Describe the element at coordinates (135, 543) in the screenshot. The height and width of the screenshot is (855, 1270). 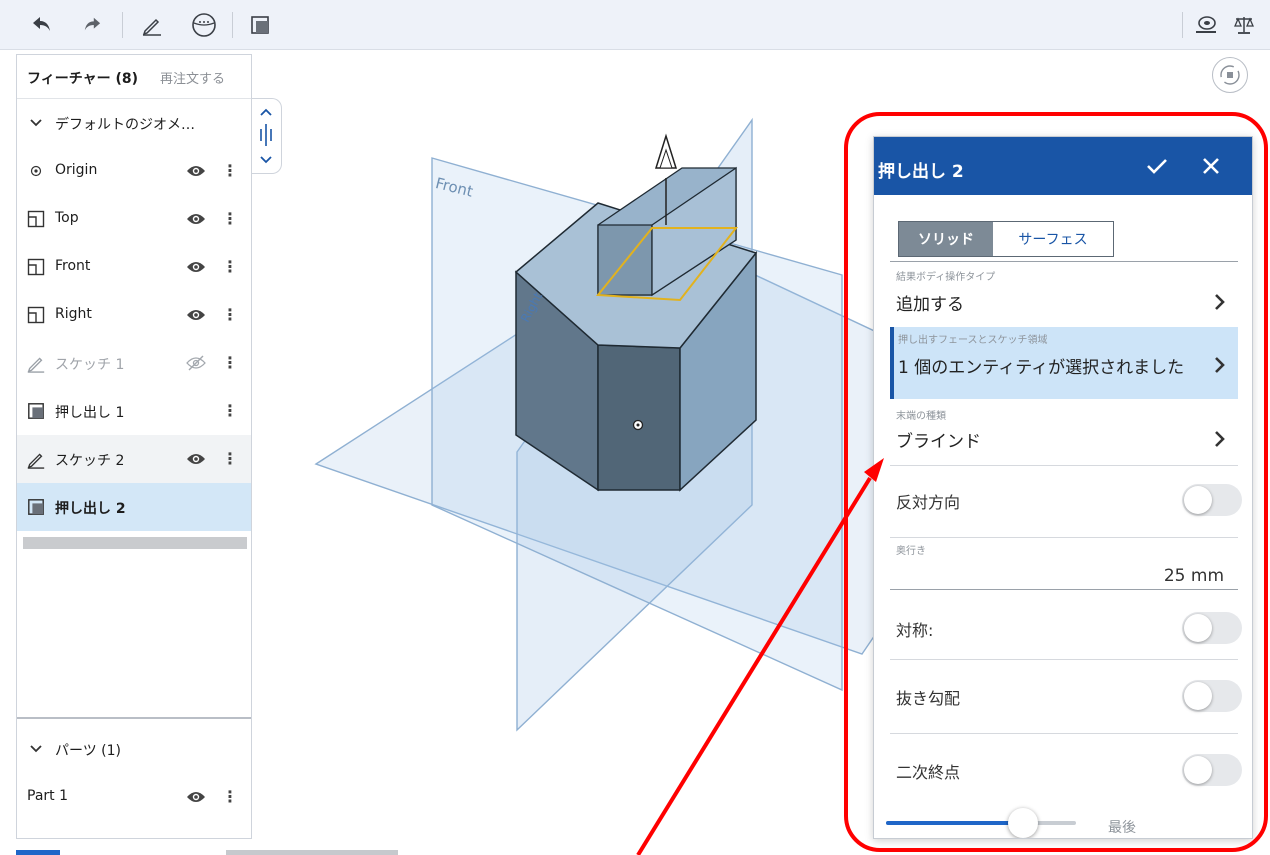
I see `rollback-bar` at that location.